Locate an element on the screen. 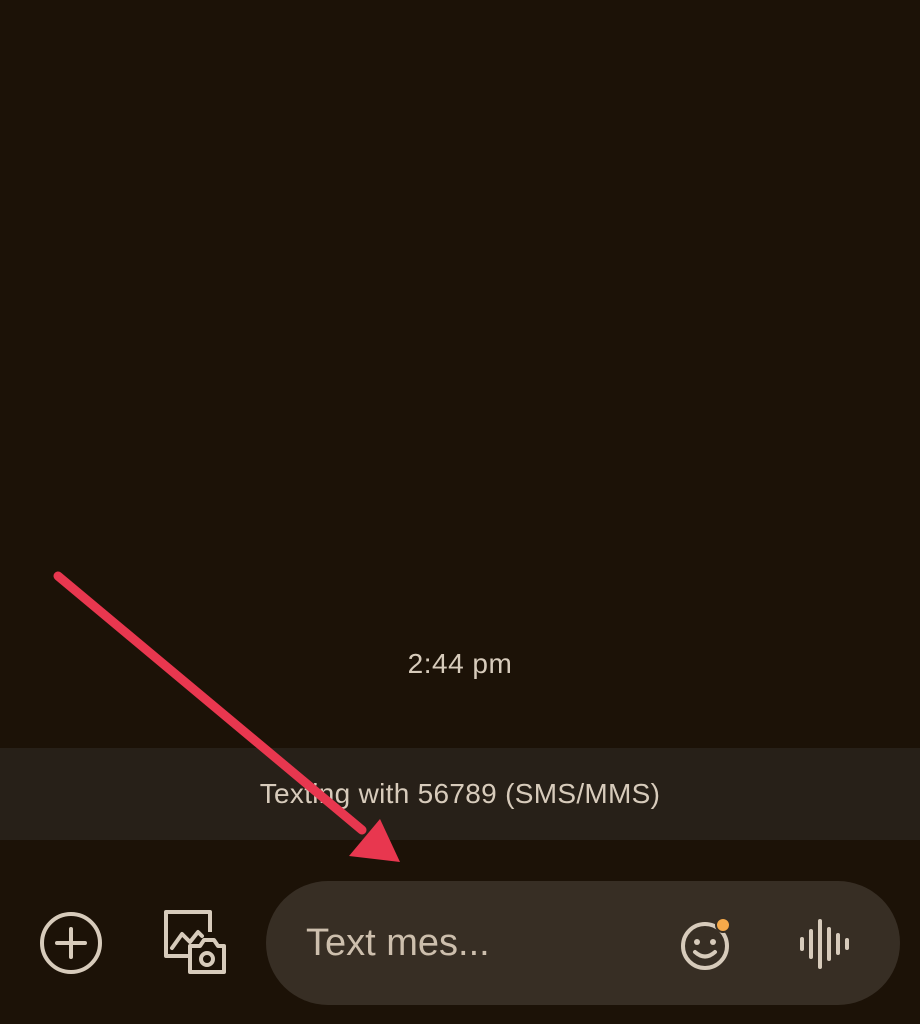 This screenshot has height=1024, width=920. compose-bar is located at coordinates (583, 943).